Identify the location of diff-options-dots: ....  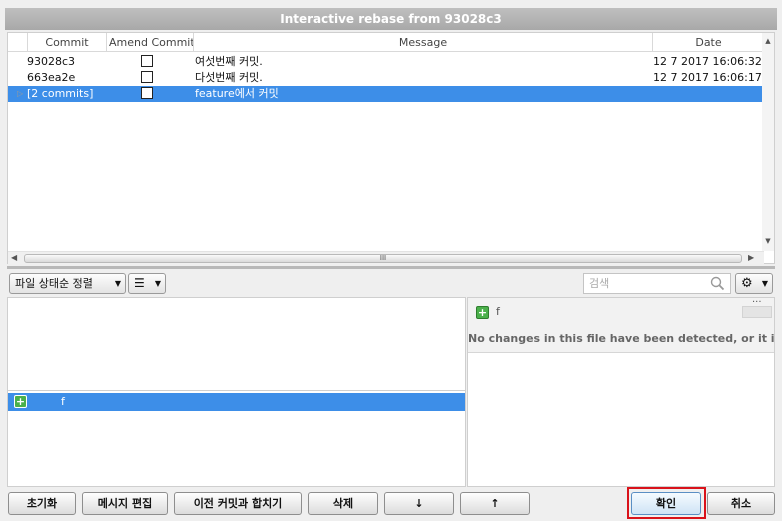
(757, 299).